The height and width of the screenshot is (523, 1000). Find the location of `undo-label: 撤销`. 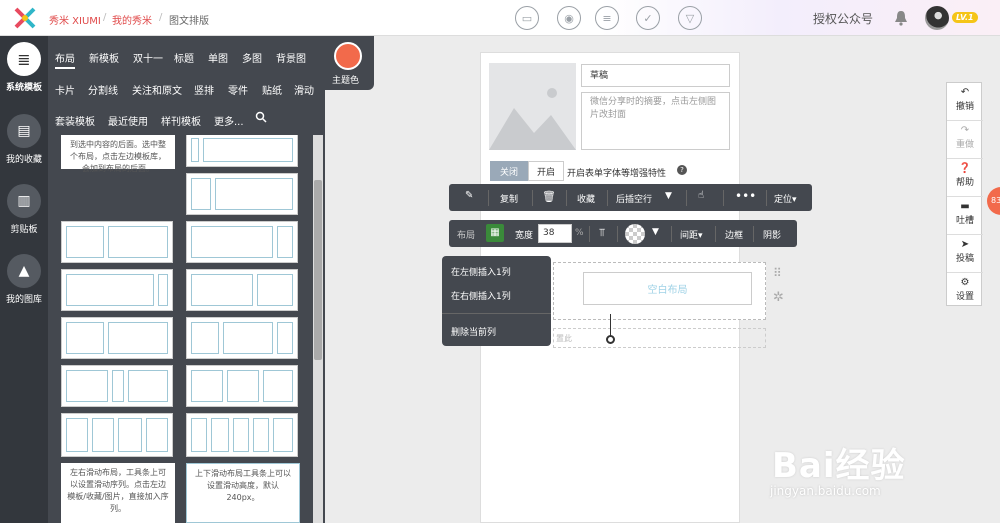

undo-label: 撤销 is located at coordinates (964, 107).